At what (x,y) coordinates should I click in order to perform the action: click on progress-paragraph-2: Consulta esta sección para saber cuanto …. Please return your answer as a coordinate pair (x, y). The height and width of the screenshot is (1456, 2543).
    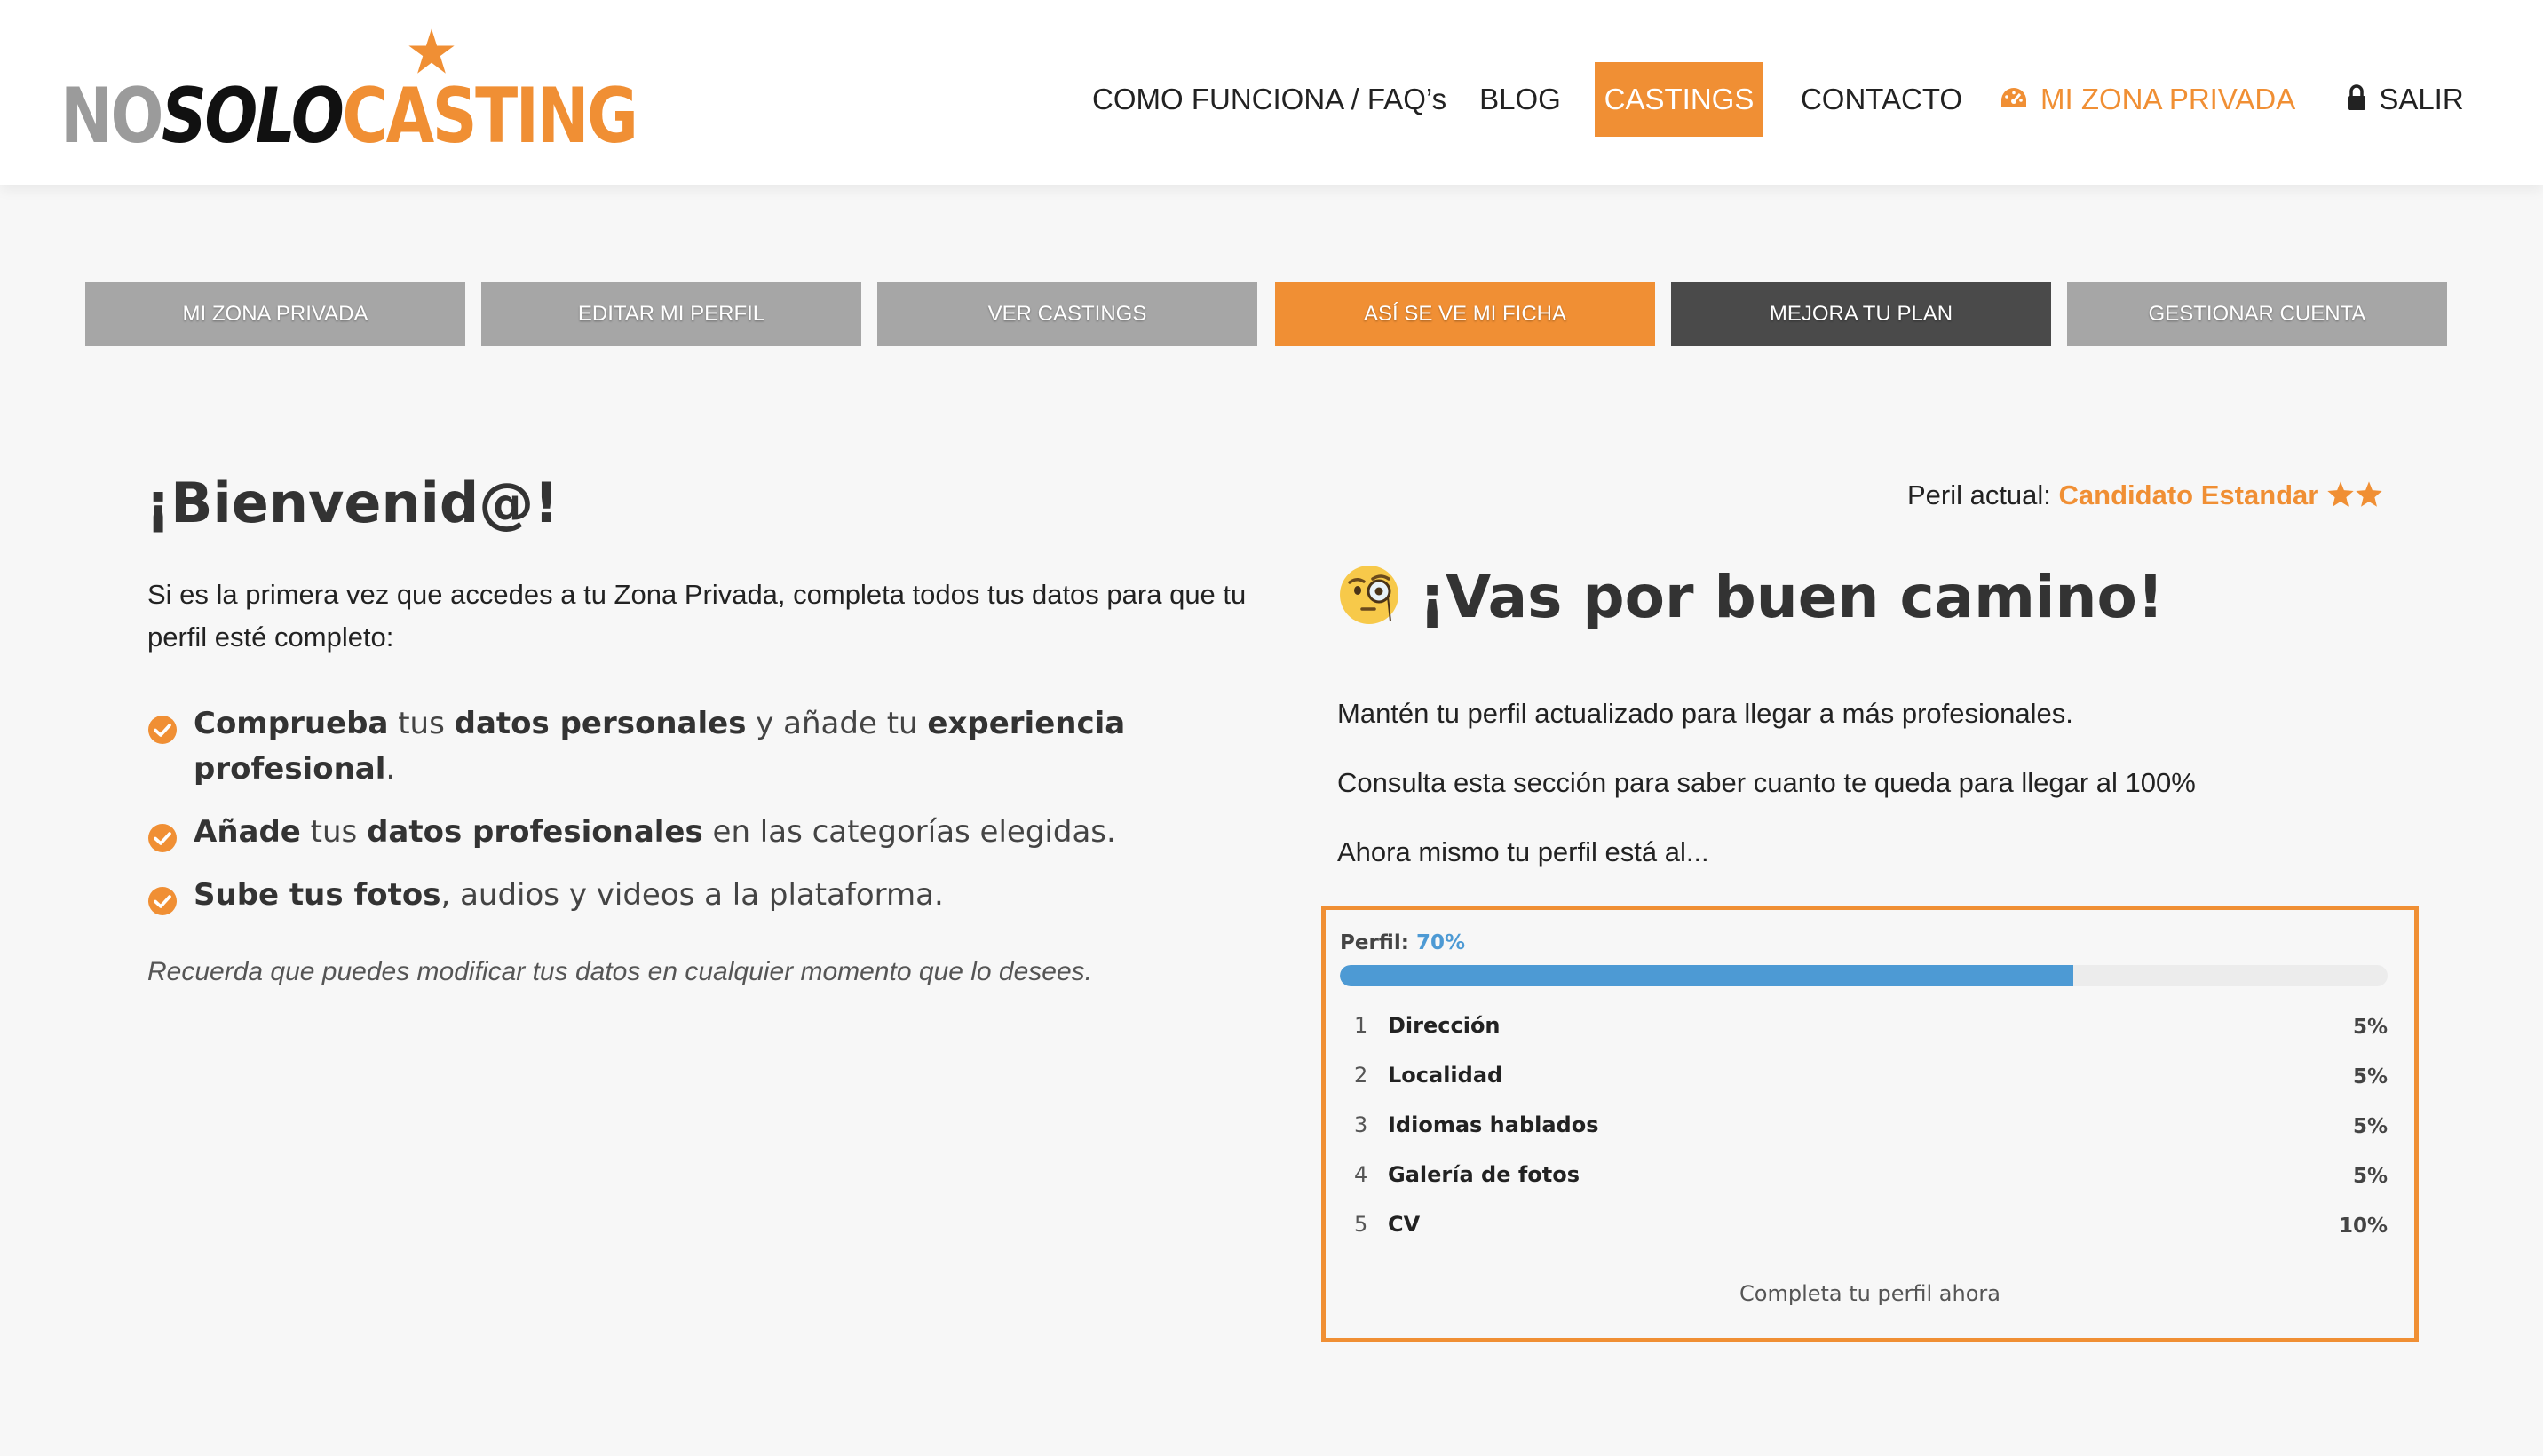
    Looking at the image, I should click on (1766, 782).